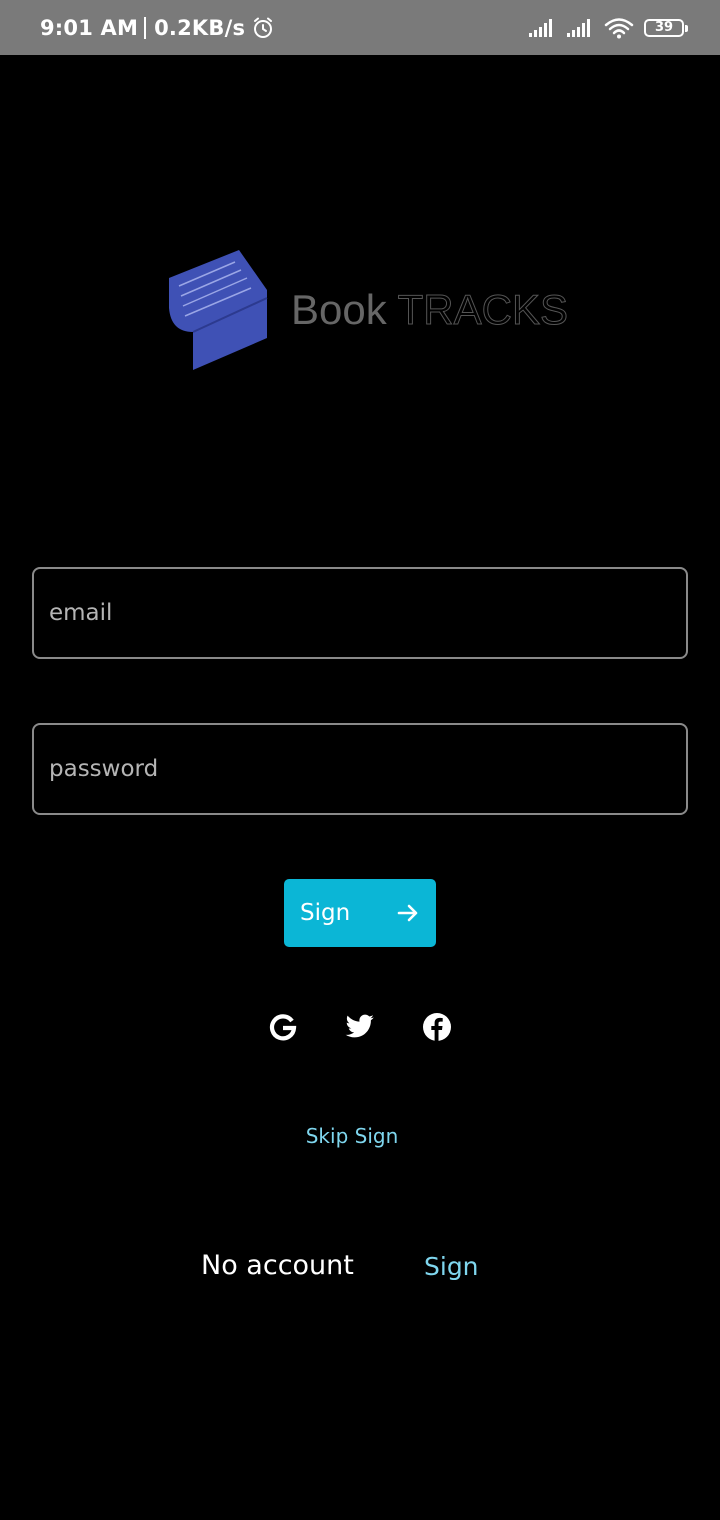 The image size is (720, 1520). I want to click on status-left: 9:01 AM 0.2KB/s, so click(157, 27).